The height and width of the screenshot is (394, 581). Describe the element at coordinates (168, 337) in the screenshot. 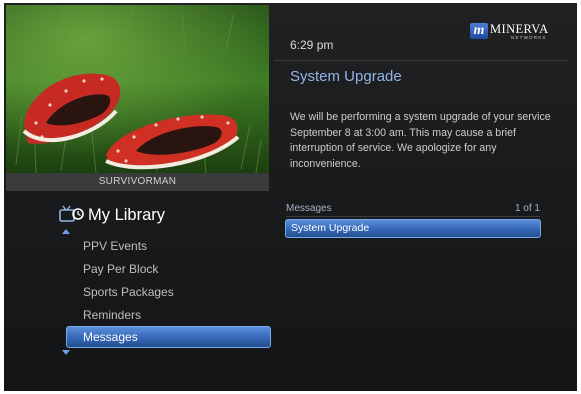

I see `menu-item-messages: Messages` at that location.